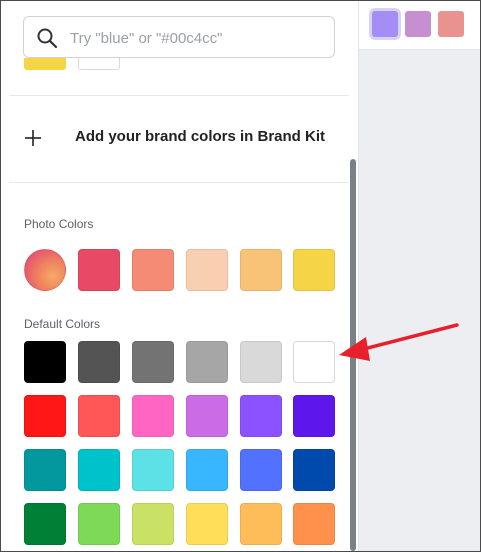 The width and height of the screenshot is (481, 552). I want to click on default-colors-label: Default Colors, so click(62, 324).